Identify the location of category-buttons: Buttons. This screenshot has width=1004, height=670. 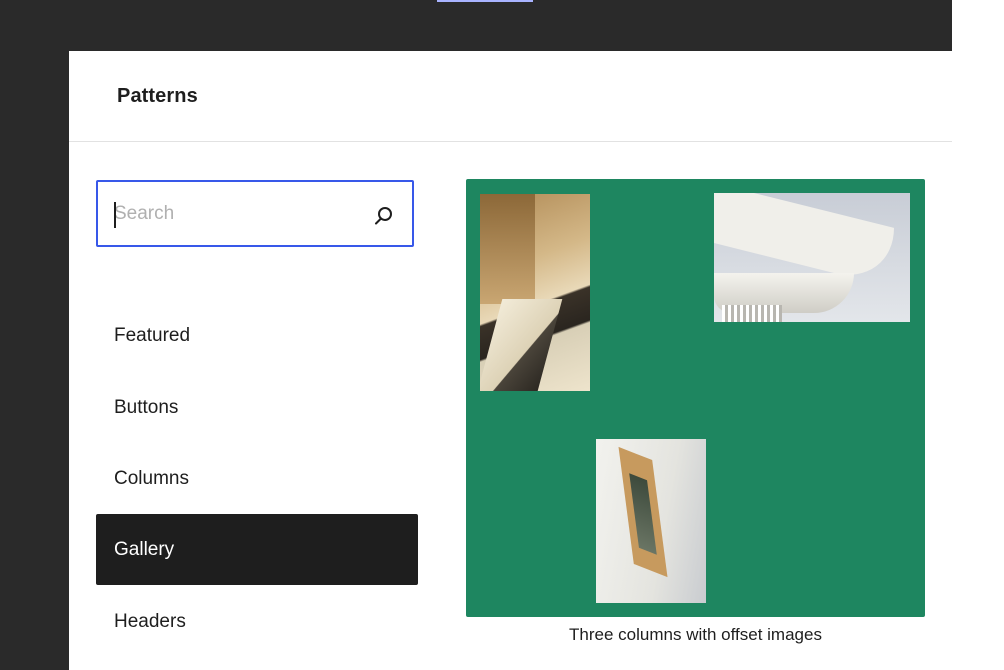
(257, 407).